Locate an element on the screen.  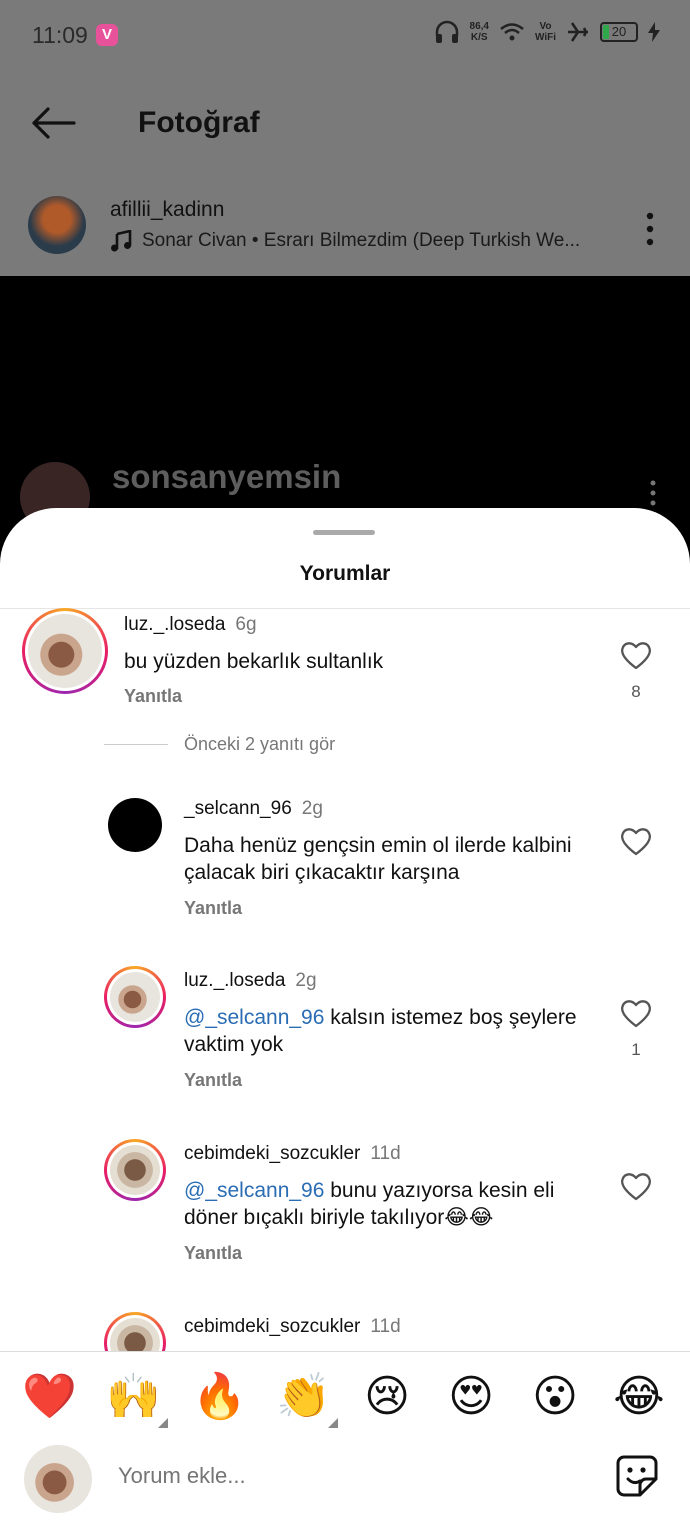
speed-unit: K/S is located at coordinates (479, 37).